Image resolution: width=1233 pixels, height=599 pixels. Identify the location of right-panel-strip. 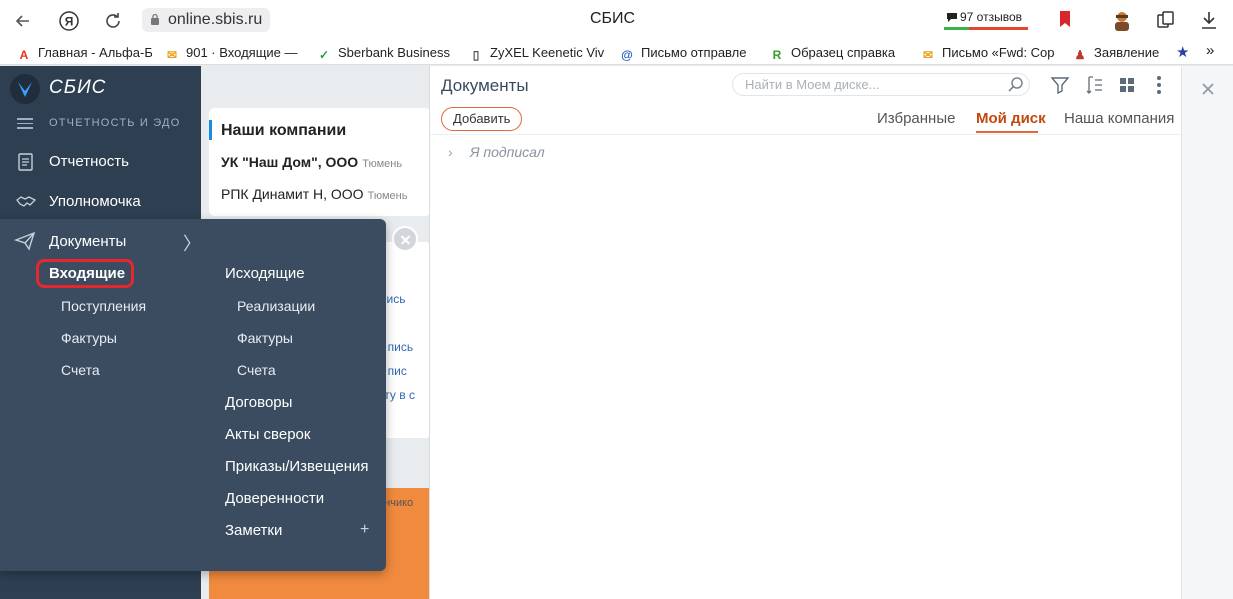
(1207, 332).